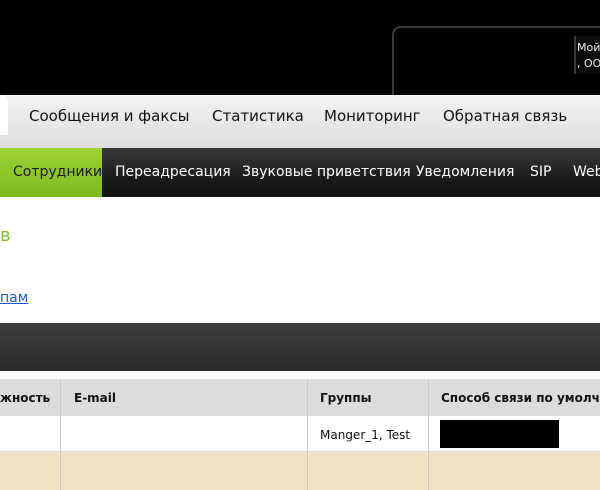 The height and width of the screenshot is (490, 600). What do you see at coordinates (499, 434) in the screenshot?
I see `redacted-contact-value` at bounding box center [499, 434].